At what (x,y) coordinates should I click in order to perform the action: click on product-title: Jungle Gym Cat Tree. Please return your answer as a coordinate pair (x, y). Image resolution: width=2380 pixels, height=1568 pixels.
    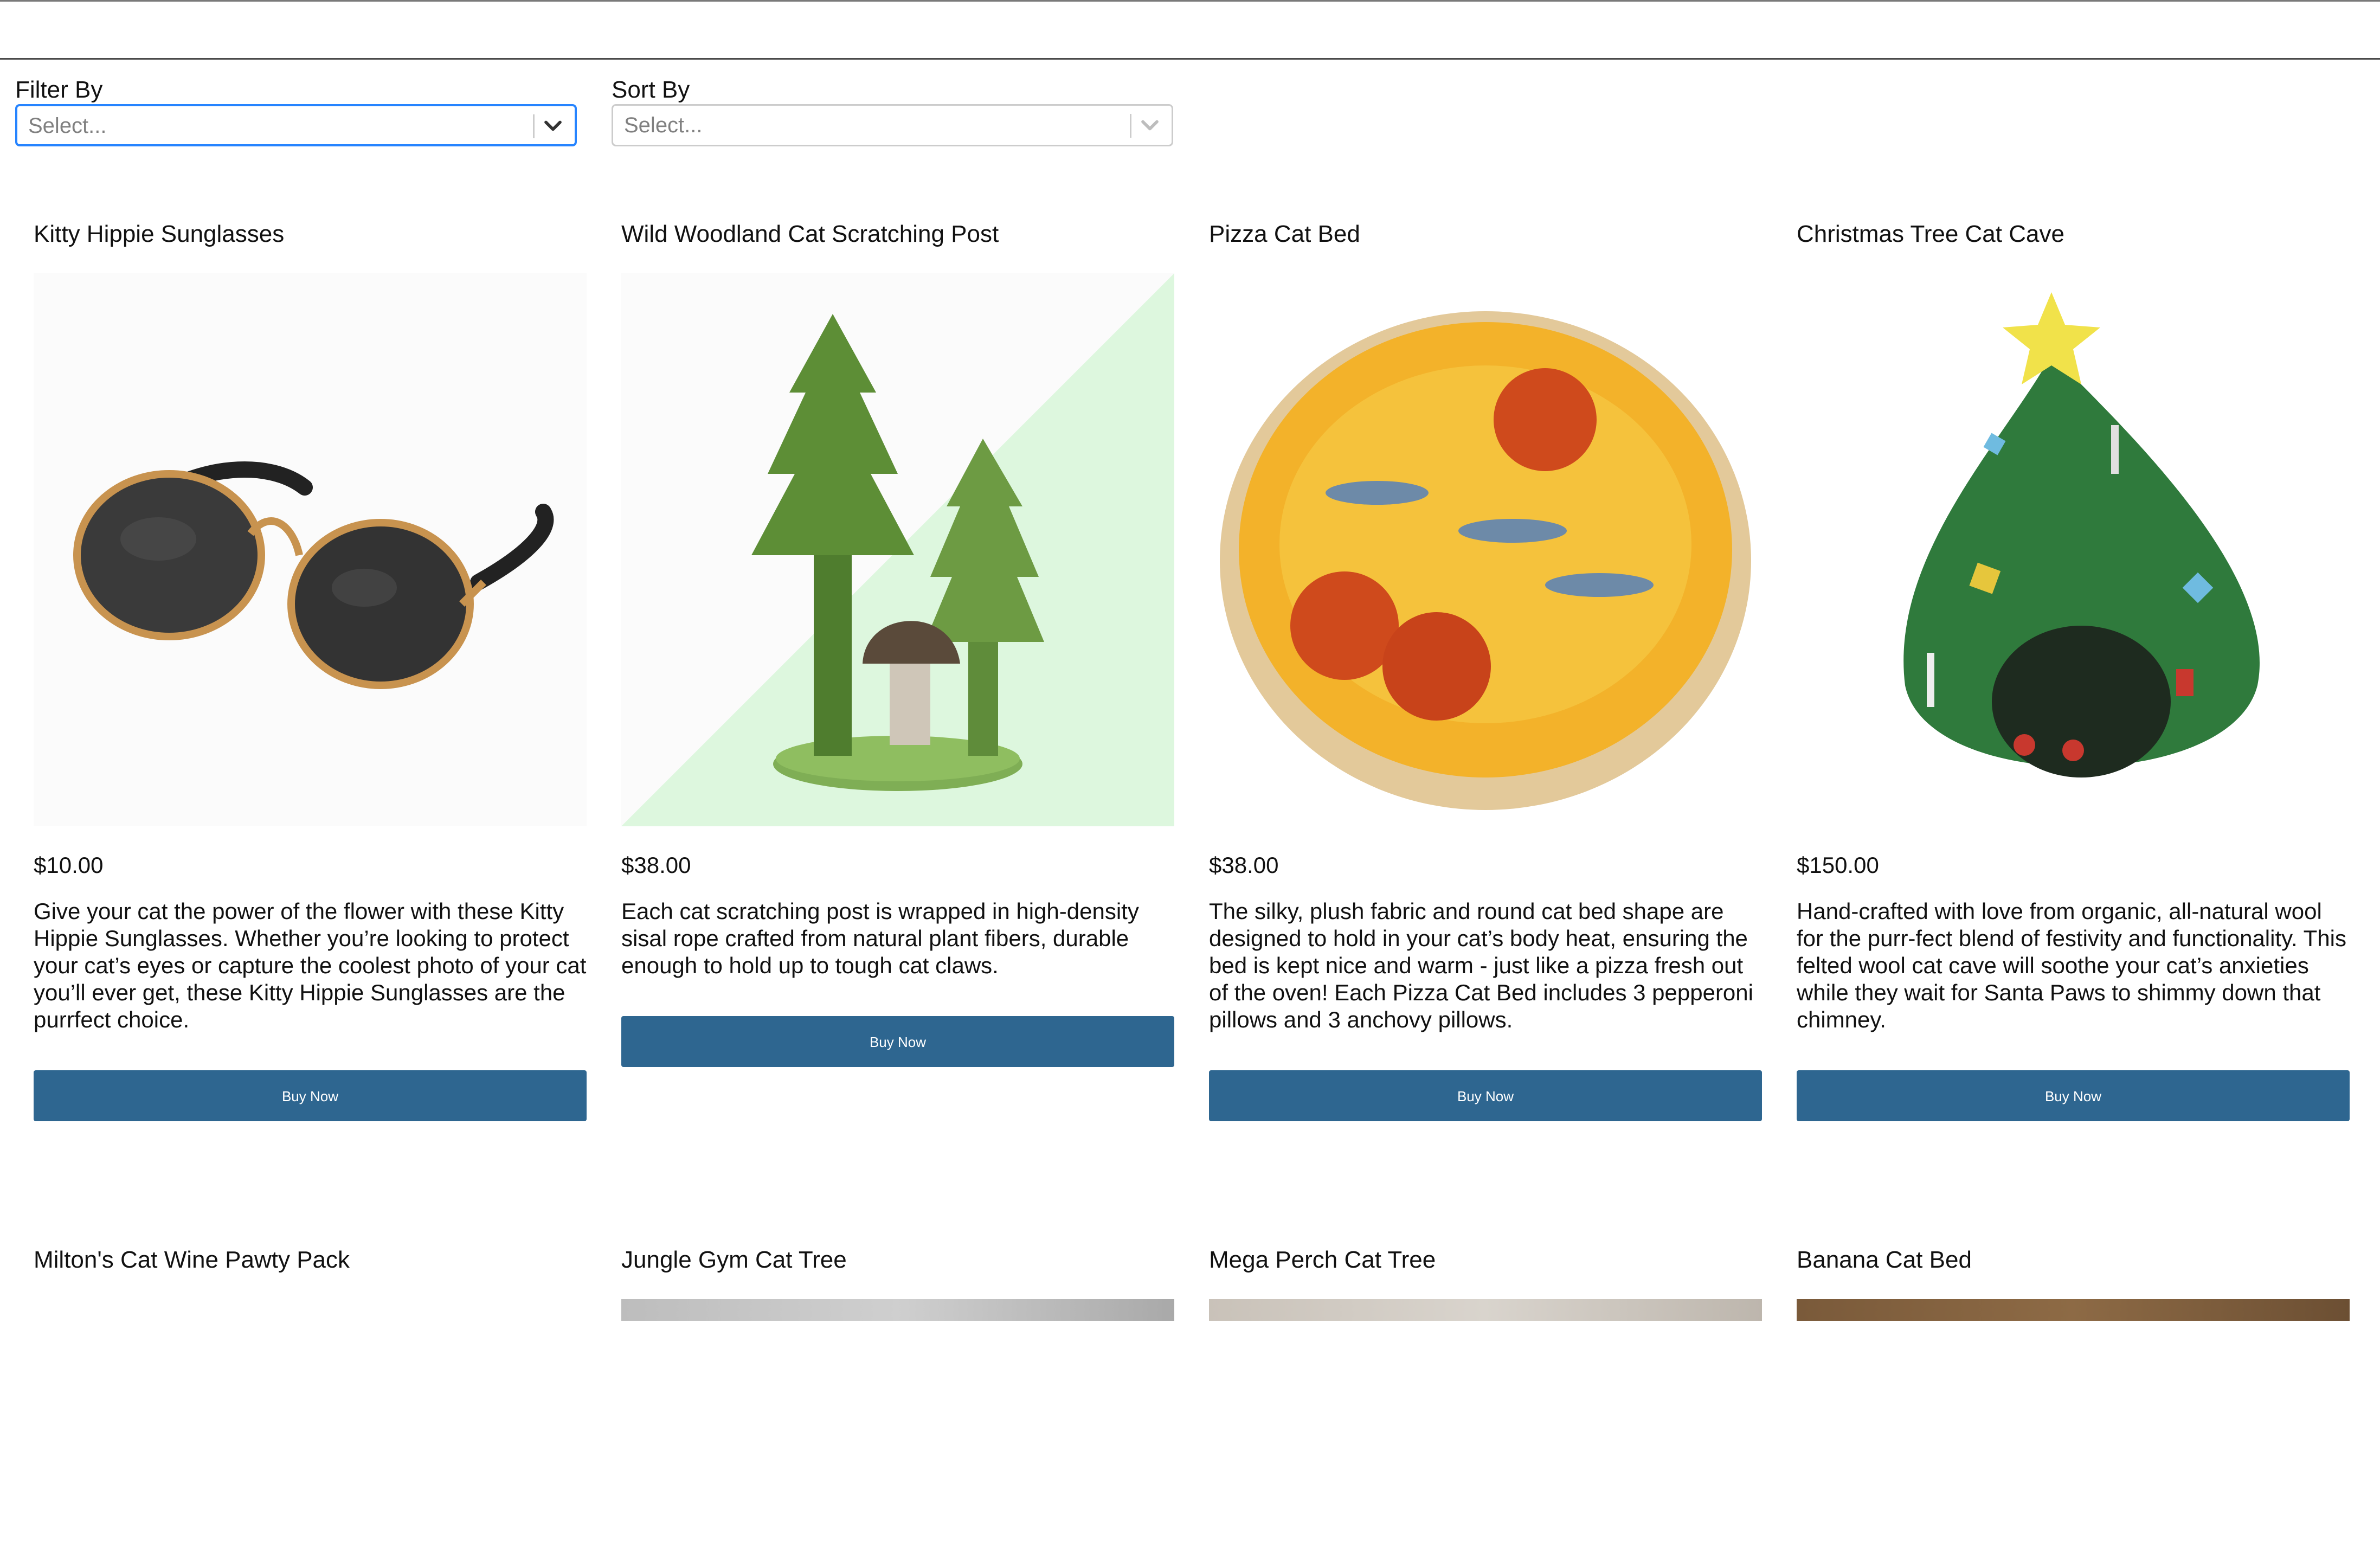
    Looking at the image, I should click on (898, 1260).